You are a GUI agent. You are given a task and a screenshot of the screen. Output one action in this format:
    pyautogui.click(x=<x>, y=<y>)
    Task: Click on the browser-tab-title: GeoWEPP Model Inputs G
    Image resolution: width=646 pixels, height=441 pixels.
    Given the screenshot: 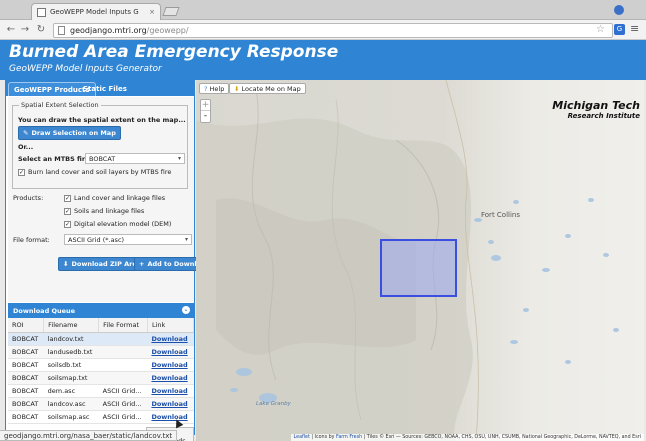 What is the action you would take?
    pyautogui.click(x=94, y=12)
    